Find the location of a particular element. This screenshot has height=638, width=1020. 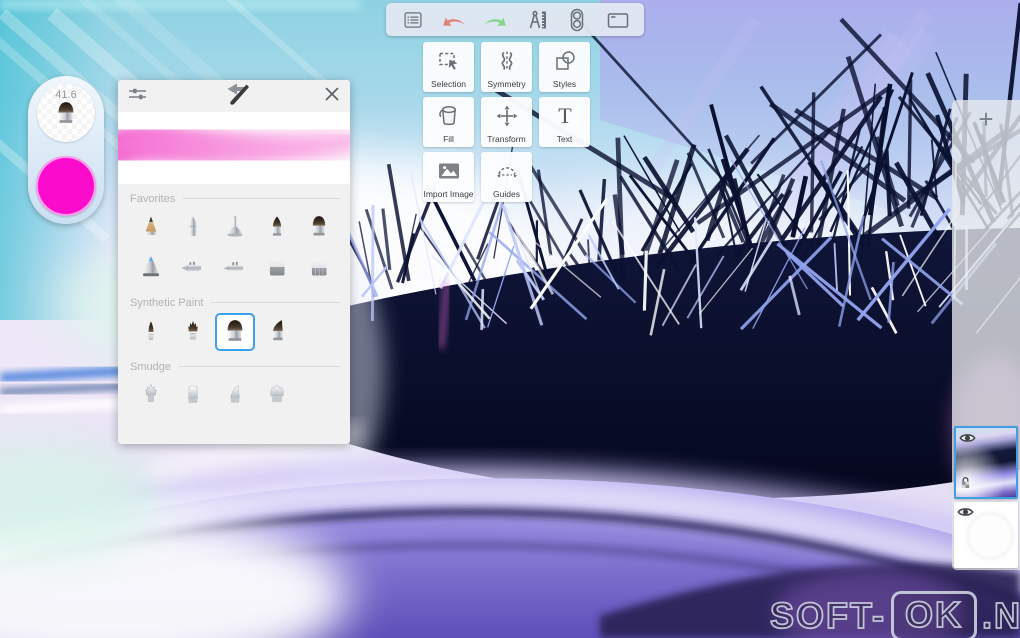

add-layer-button: + is located at coordinates (985, 119).